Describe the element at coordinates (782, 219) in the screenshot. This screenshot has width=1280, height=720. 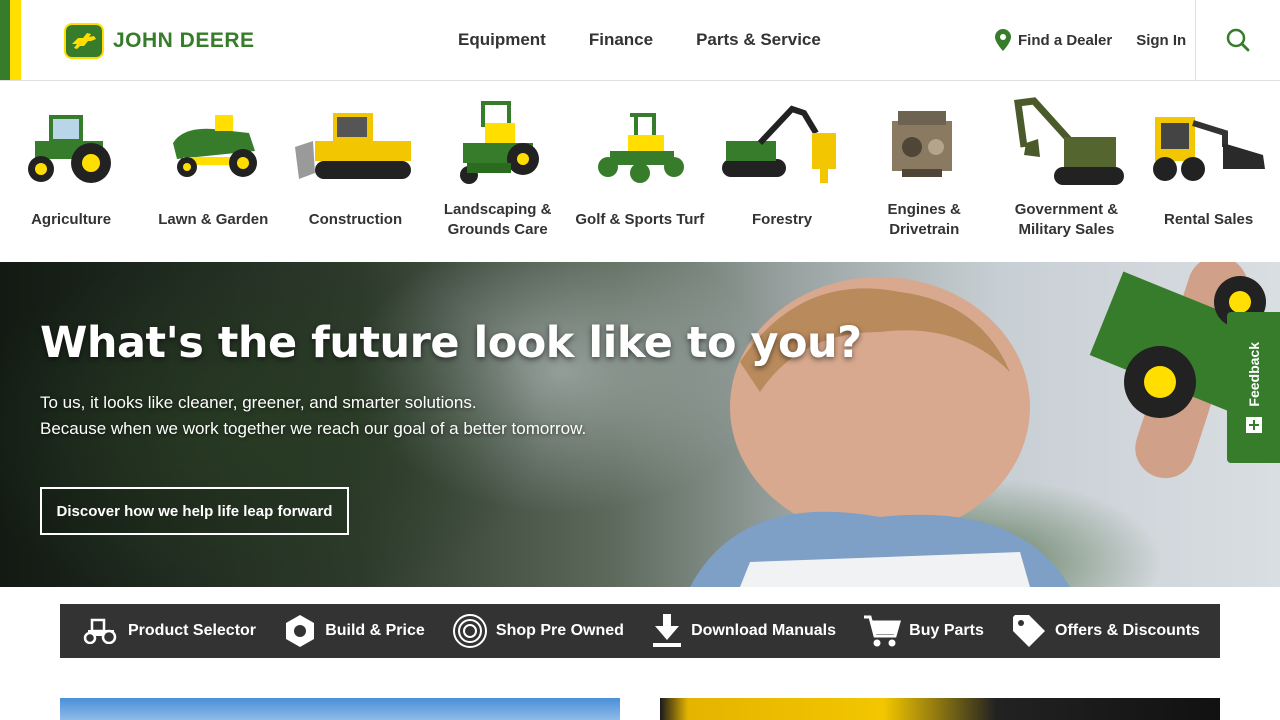
I see `category-label: Forestry` at that location.